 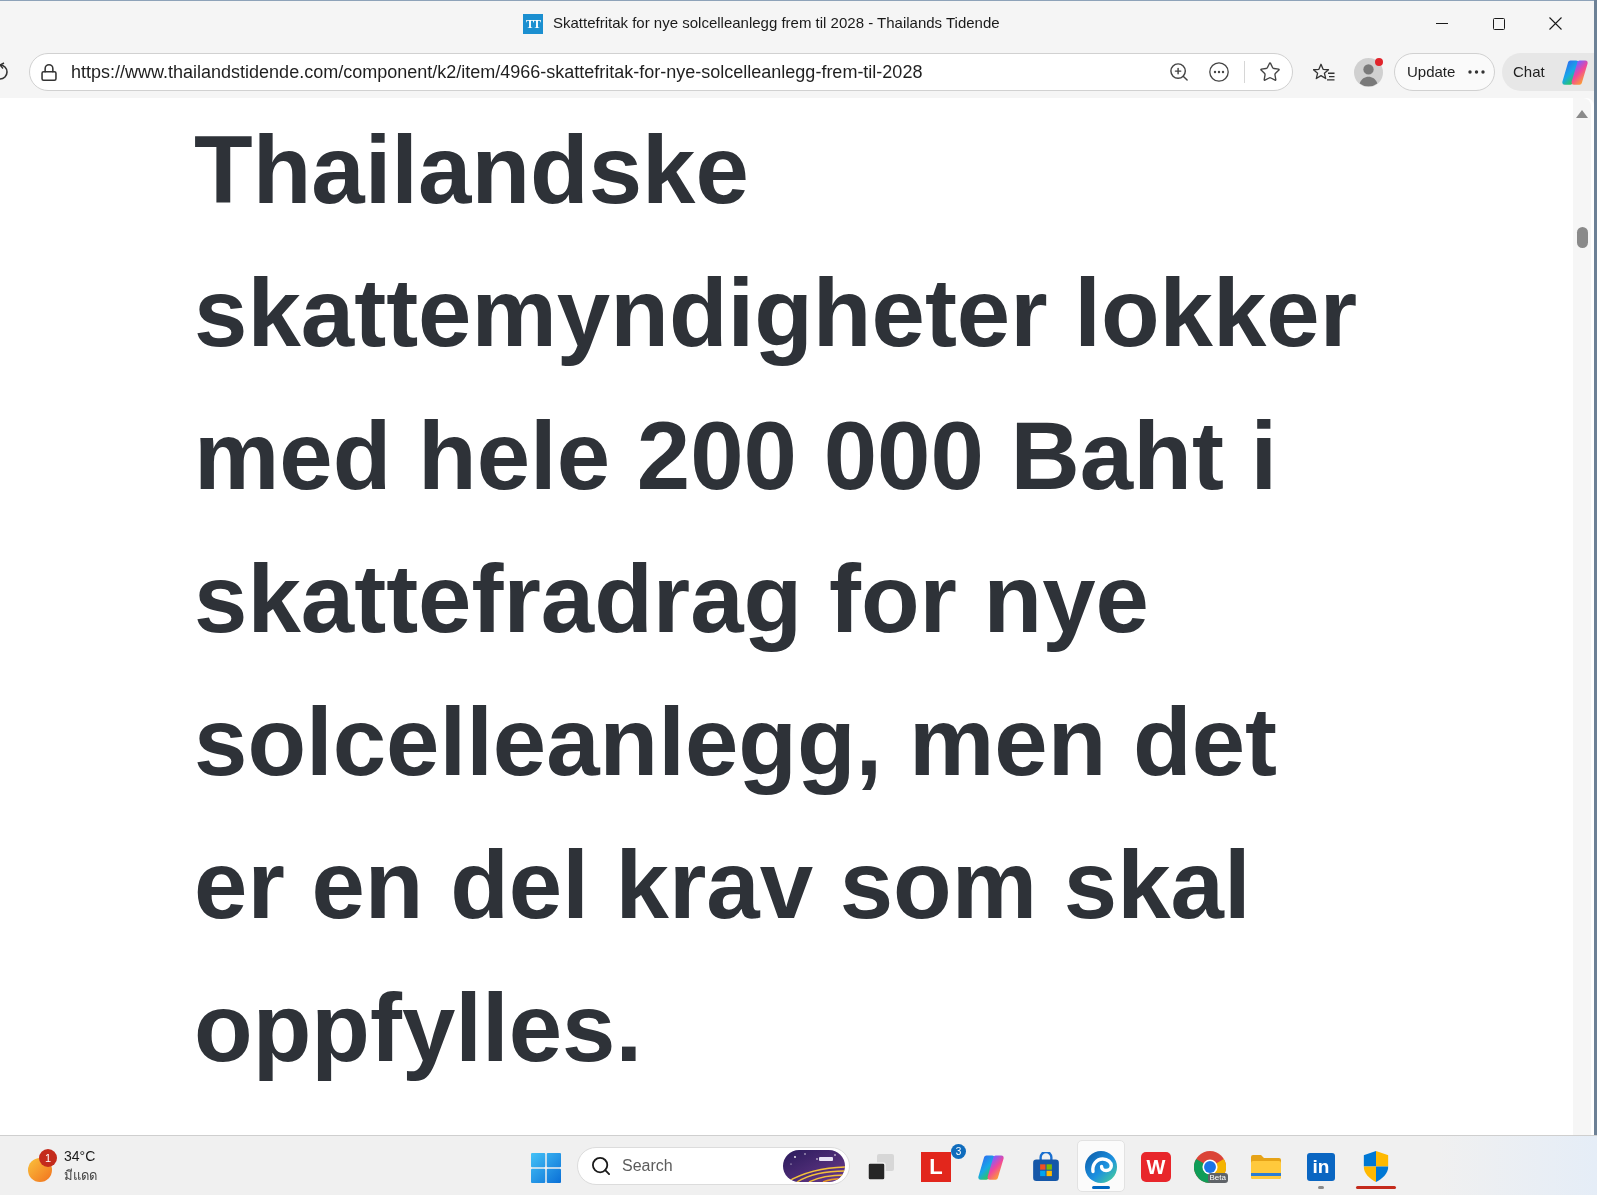 What do you see at coordinates (776, 23) in the screenshot?
I see `window-title: Skattefritak for nye solcelleanlegg frem til 2028 - Thailands Tidende` at bounding box center [776, 23].